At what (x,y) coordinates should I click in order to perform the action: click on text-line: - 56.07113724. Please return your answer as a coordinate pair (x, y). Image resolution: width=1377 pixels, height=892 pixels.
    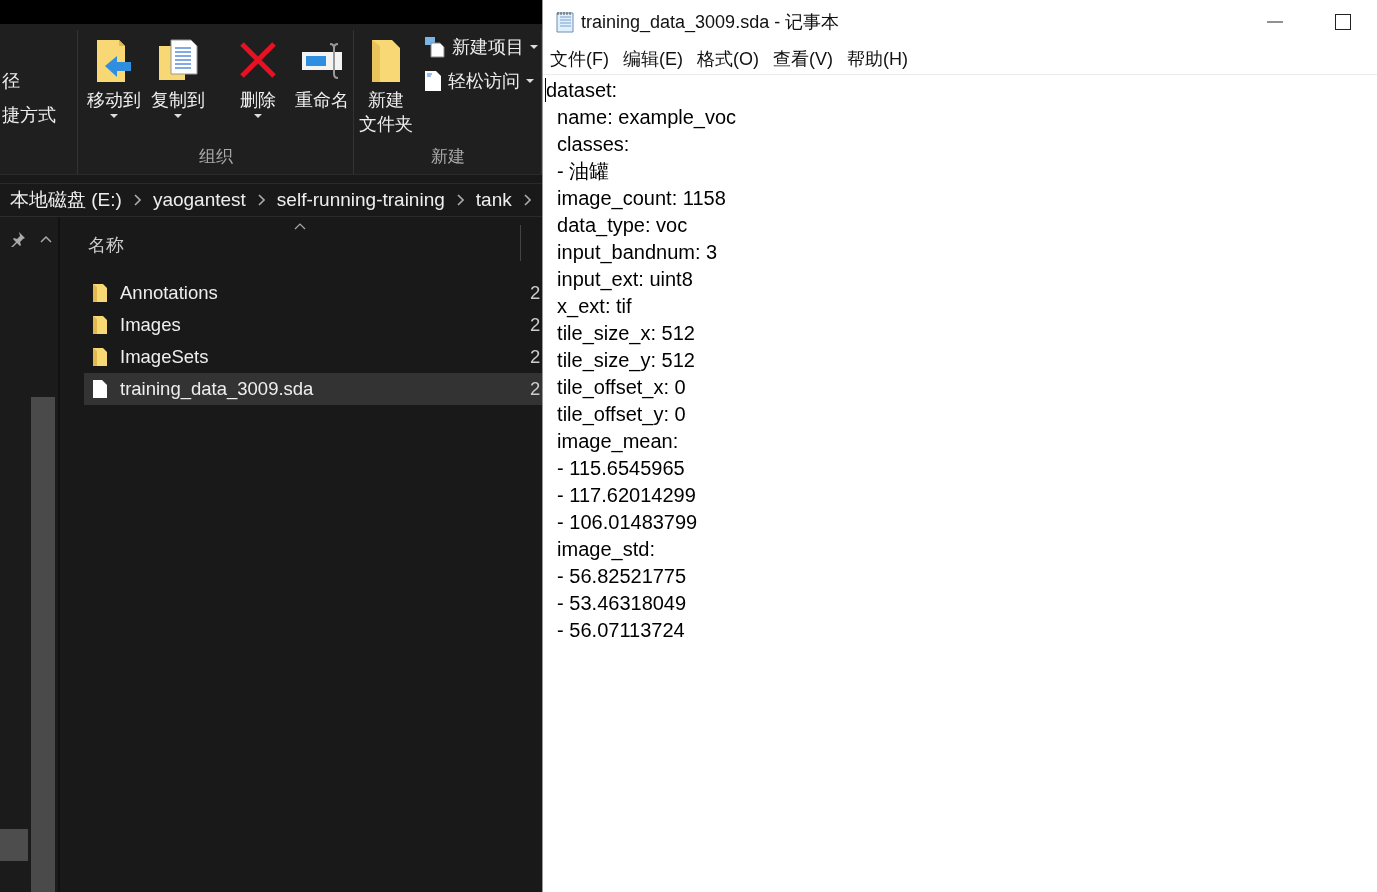
    Looking at the image, I should click on (621, 630).